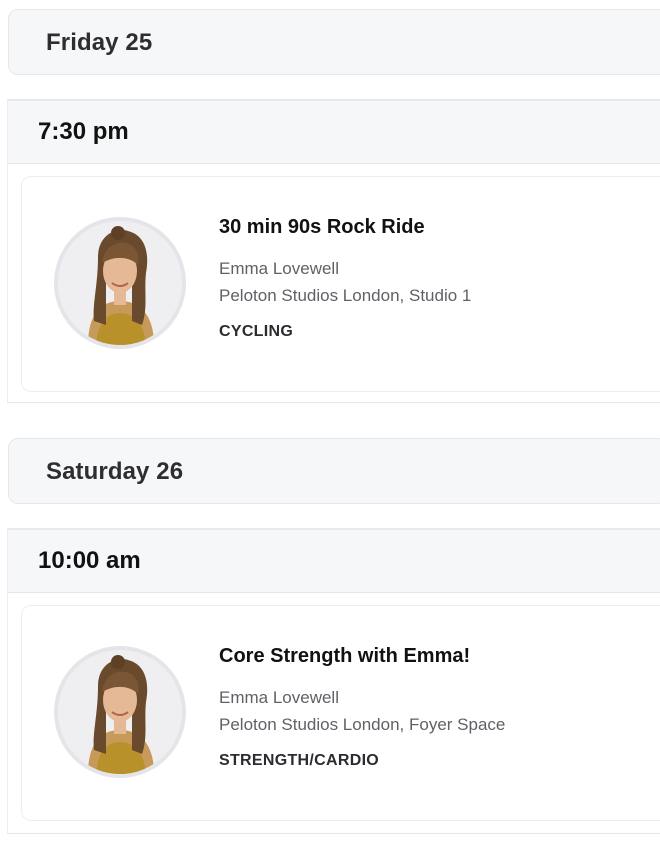 The width and height of the screenshot is (660, 848). Describe the element at coordinates (89, 560) in the screenshot. I see `time-label: 10:00 am` at that location.